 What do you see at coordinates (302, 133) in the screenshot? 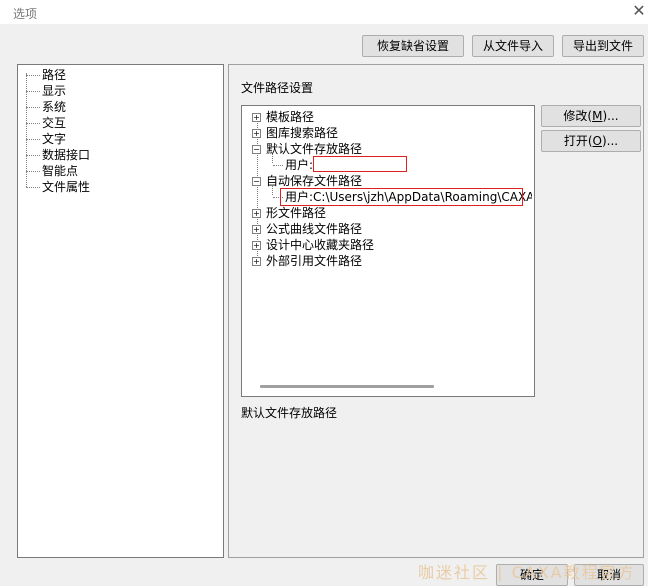
I see `tree-item-label: 图库搜索路径` at bounding box center [302, 133].